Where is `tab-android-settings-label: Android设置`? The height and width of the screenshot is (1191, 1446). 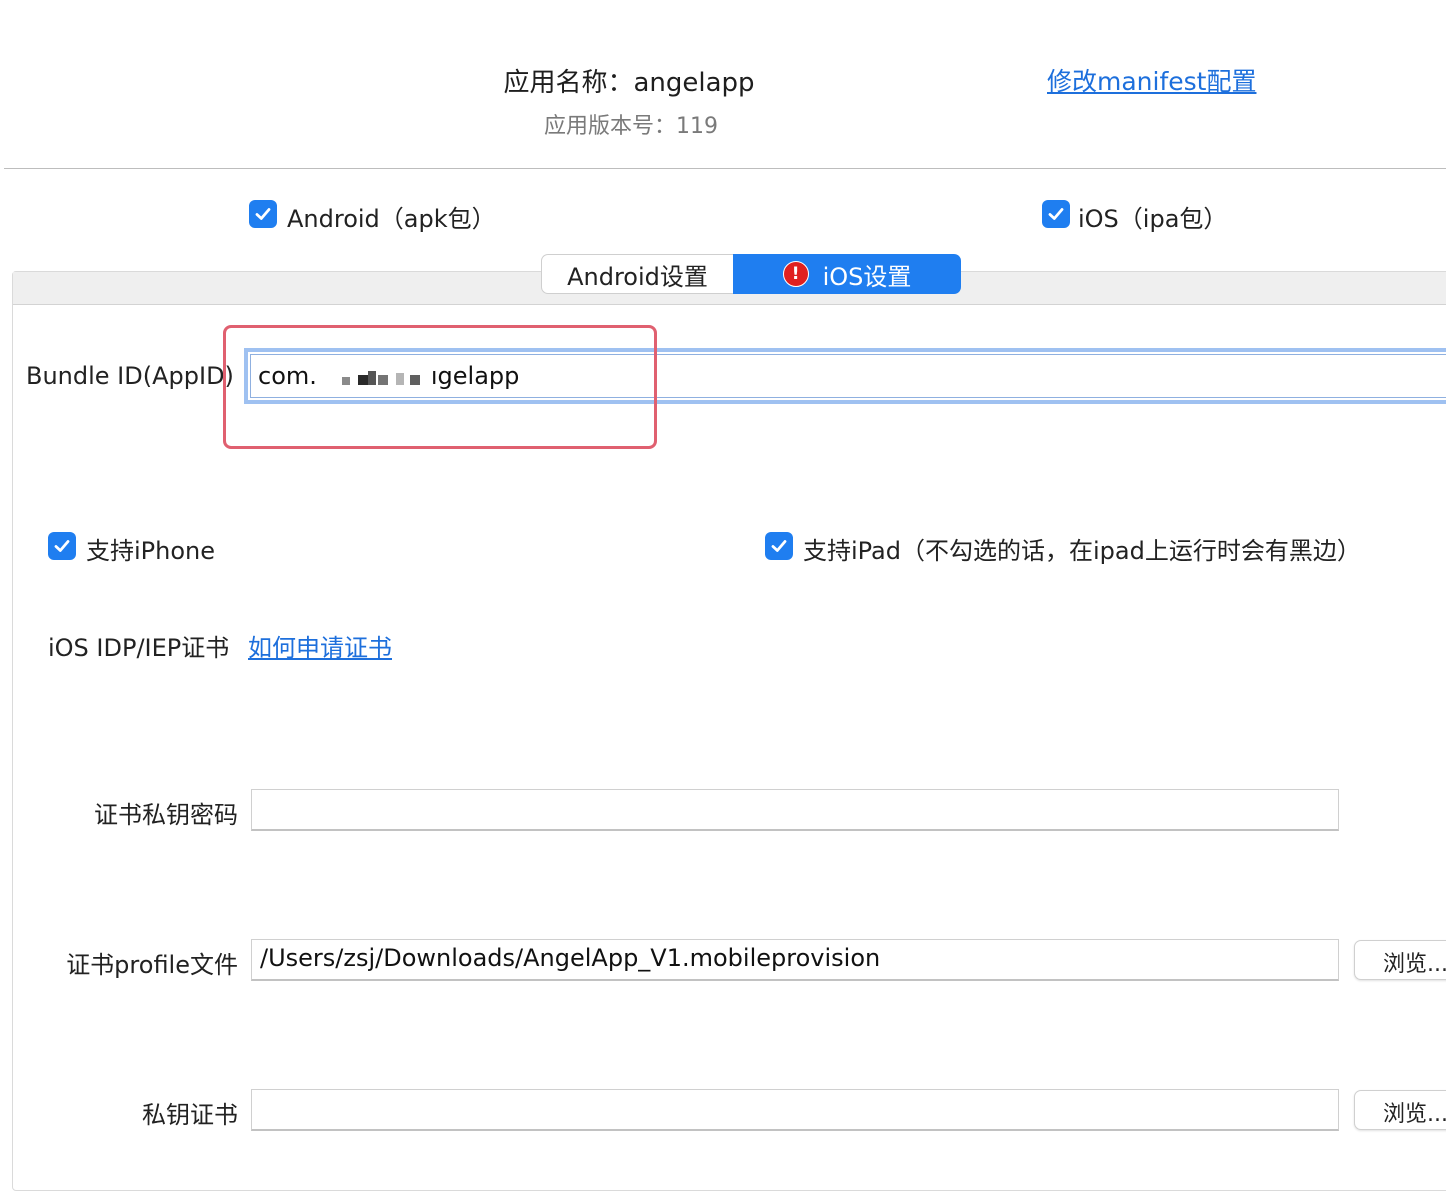 tab-android-settings-label: Android设置 is located at coordinates (637, 276).